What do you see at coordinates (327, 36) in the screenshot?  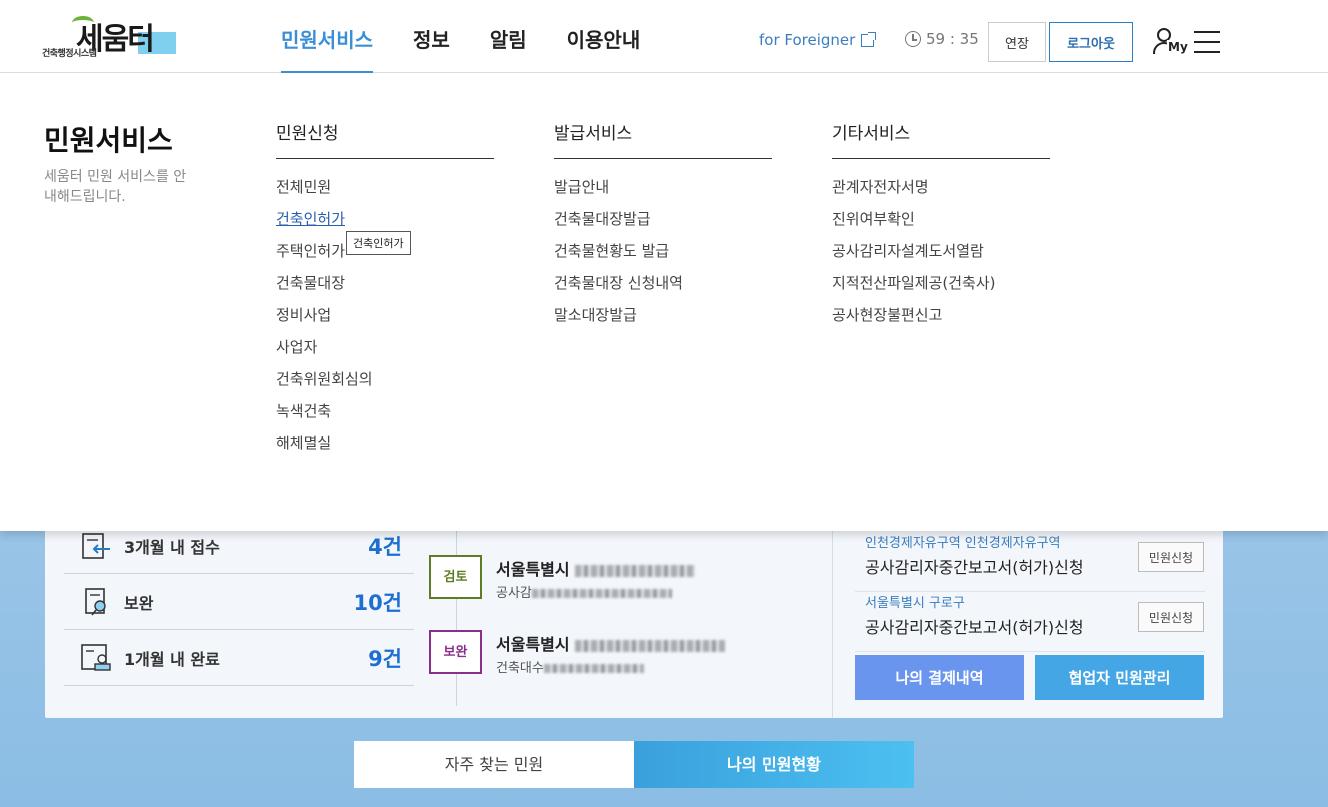 I see `nav-civil-service: 민원서비스` at bounding box center [327, 36].